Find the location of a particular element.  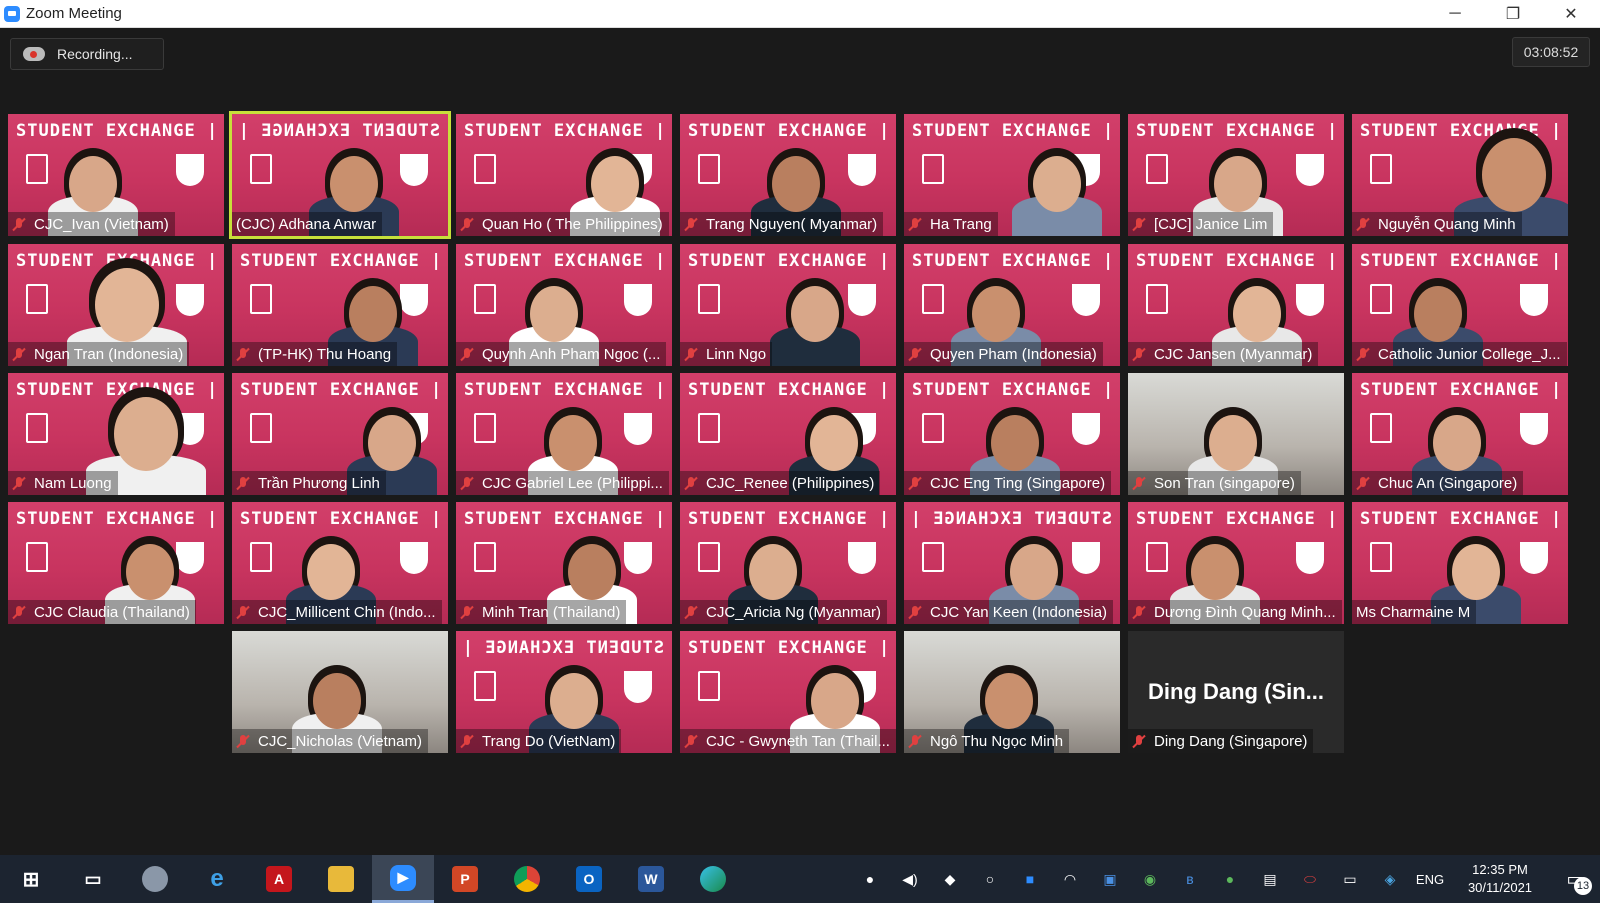

internet-explorer-icon: e is located at coordinates (217, 878).